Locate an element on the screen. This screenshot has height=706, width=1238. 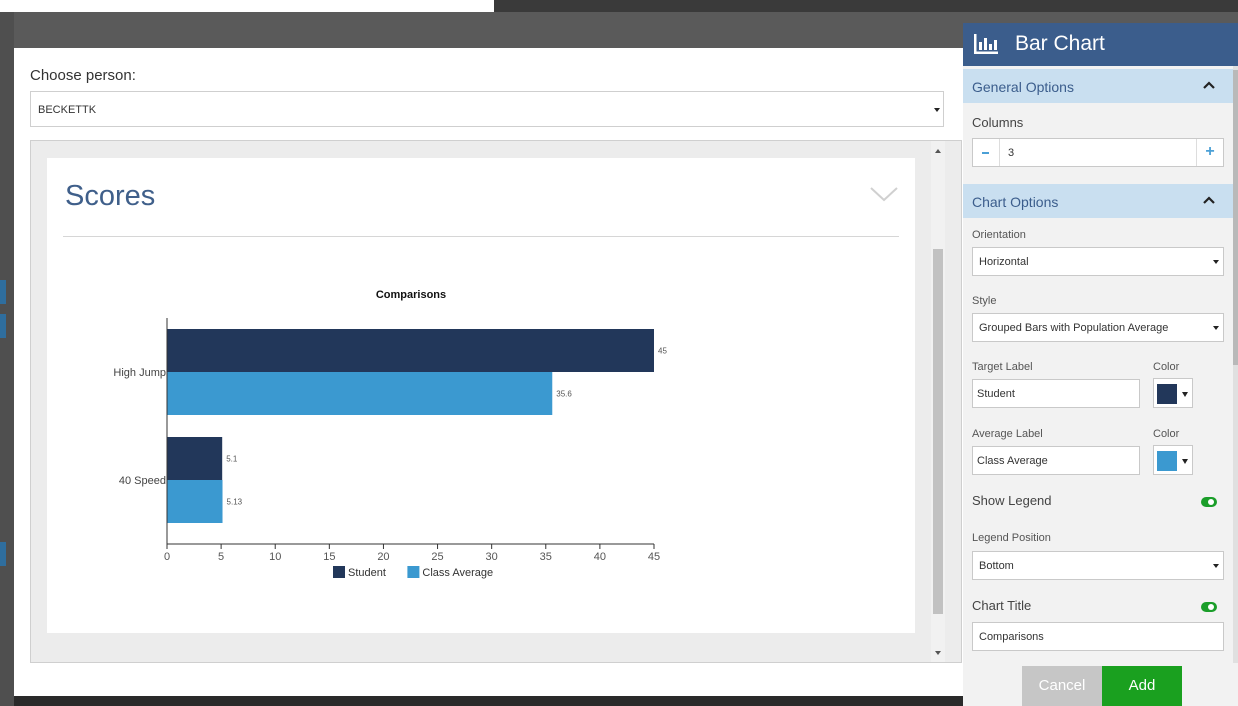
x-tick-label: 5 is located at coordinates (221, 557).